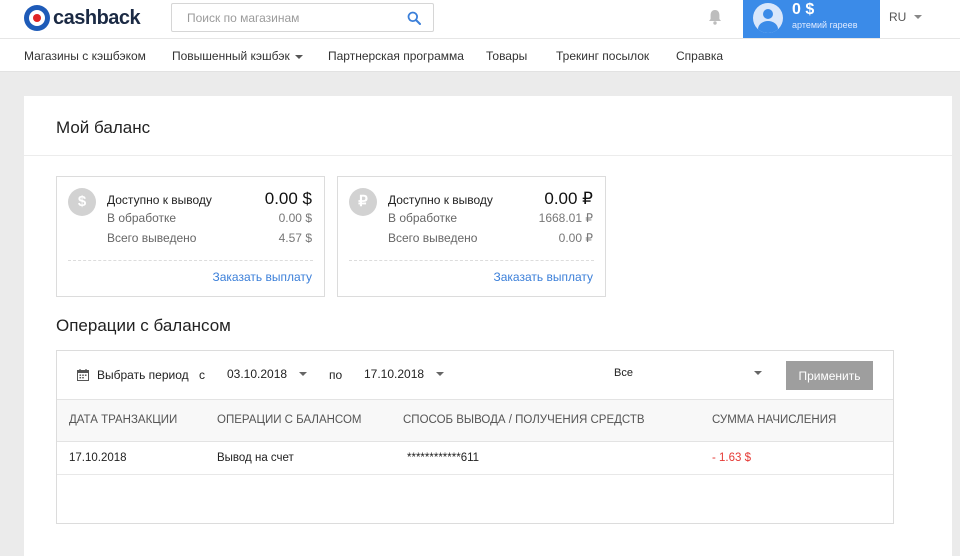  What do you see at coordinates (898, 17) in the screenshot?
I see `language-label: RU` at bounding box center [898, 17].